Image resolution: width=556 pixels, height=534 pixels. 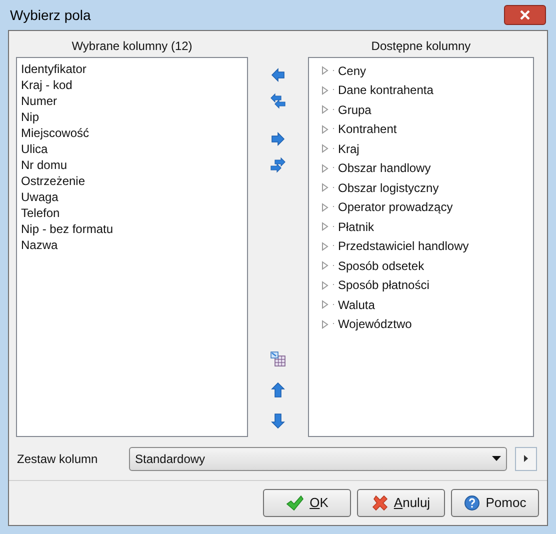 I want to click on arrow-right-icon, so click(x=278, y=139).